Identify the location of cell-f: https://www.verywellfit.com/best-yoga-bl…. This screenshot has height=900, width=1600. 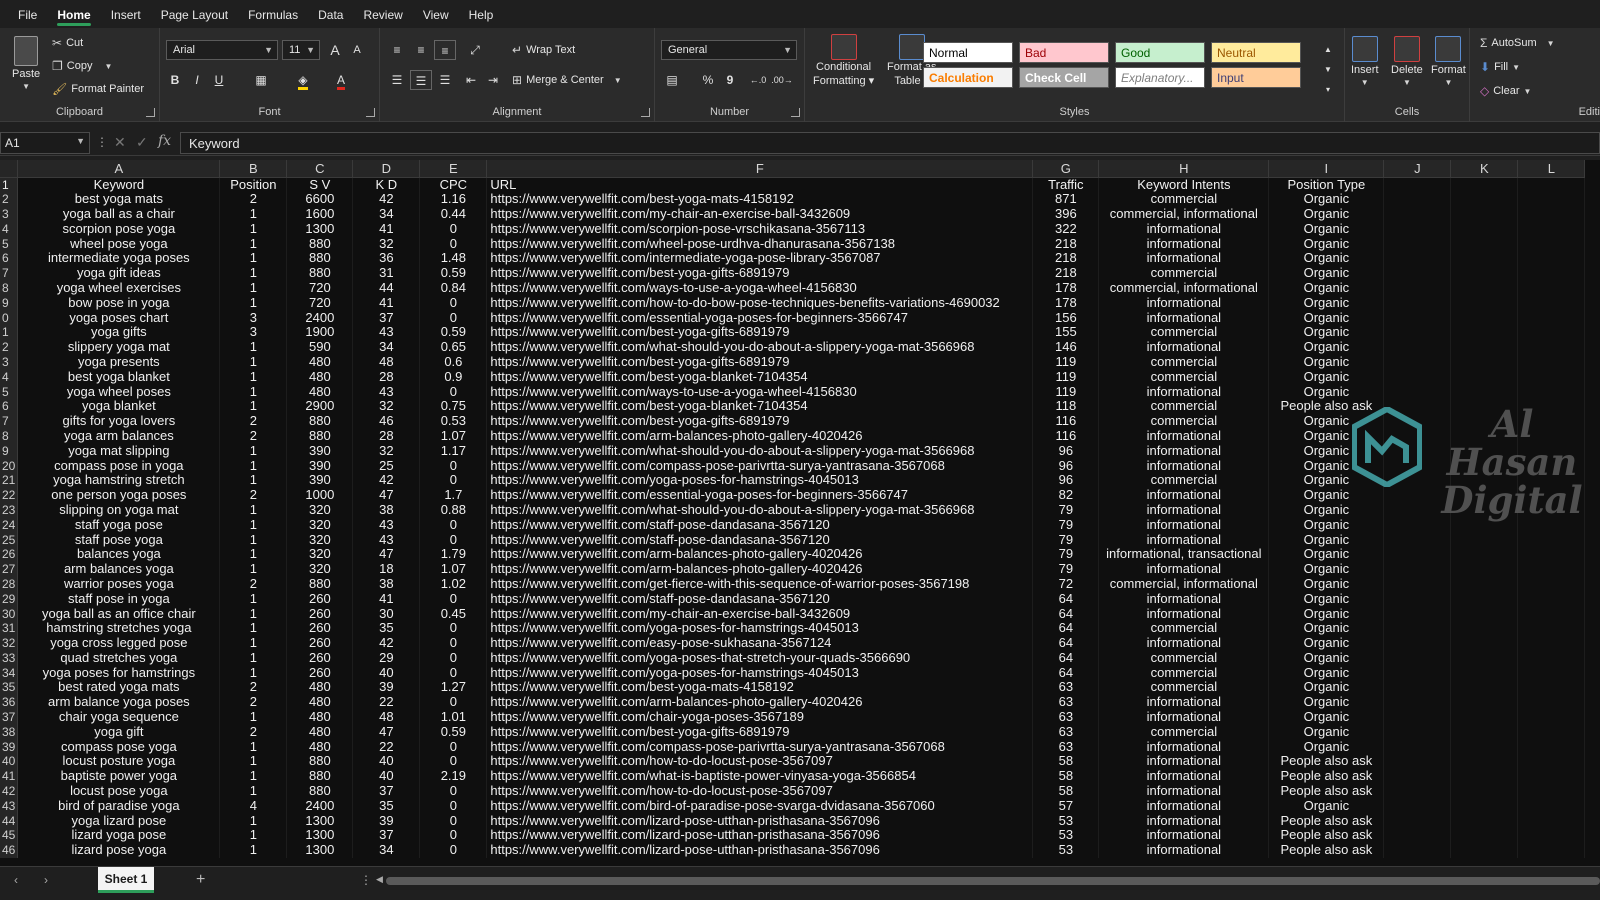
(760, 406).